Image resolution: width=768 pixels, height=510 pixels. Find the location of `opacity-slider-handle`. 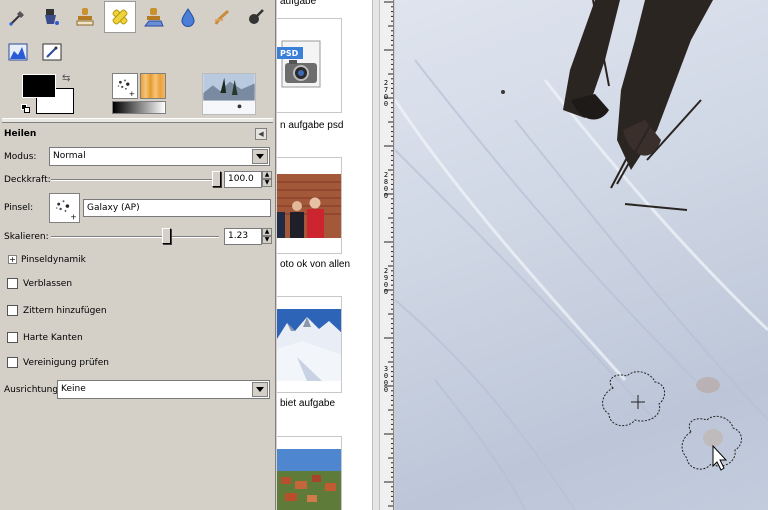

opacity-slider-handle is located at coordinates (216, 179).